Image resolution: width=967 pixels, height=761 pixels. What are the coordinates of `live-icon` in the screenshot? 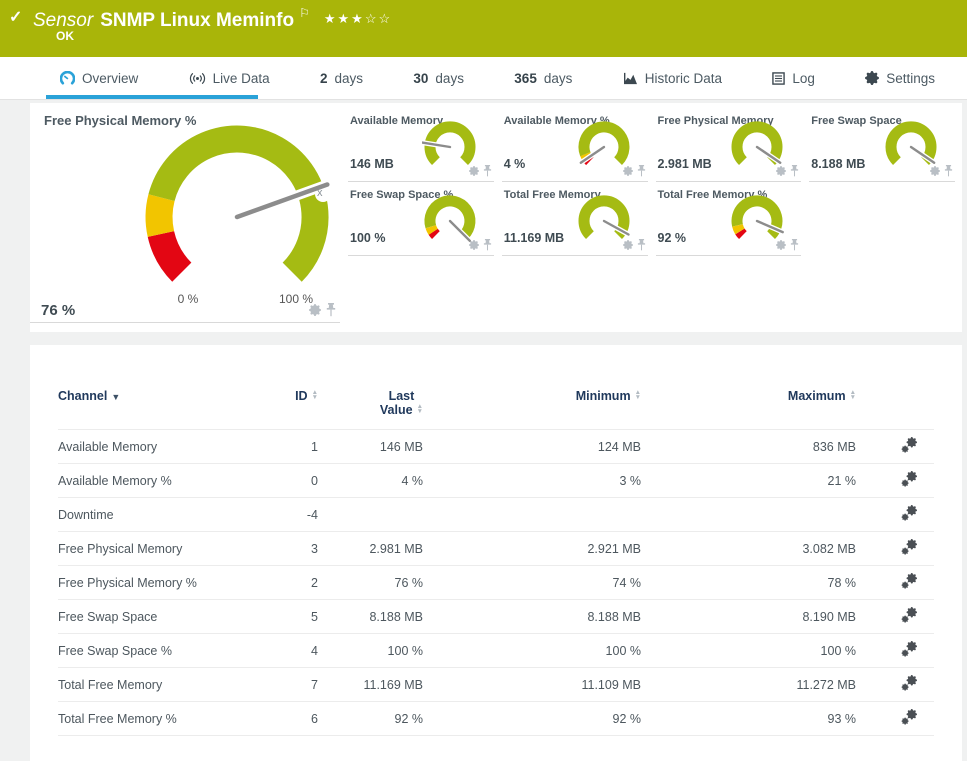 It's located at (197, 78).